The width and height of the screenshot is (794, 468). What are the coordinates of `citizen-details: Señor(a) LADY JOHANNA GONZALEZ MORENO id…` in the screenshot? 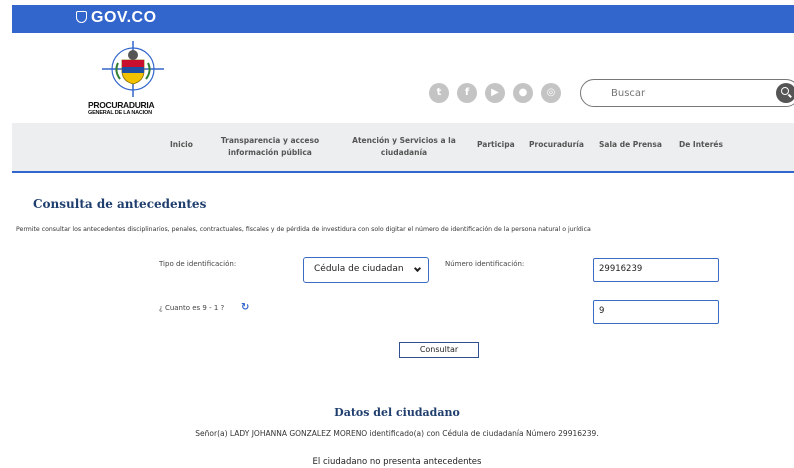 It's located at (397, 433).